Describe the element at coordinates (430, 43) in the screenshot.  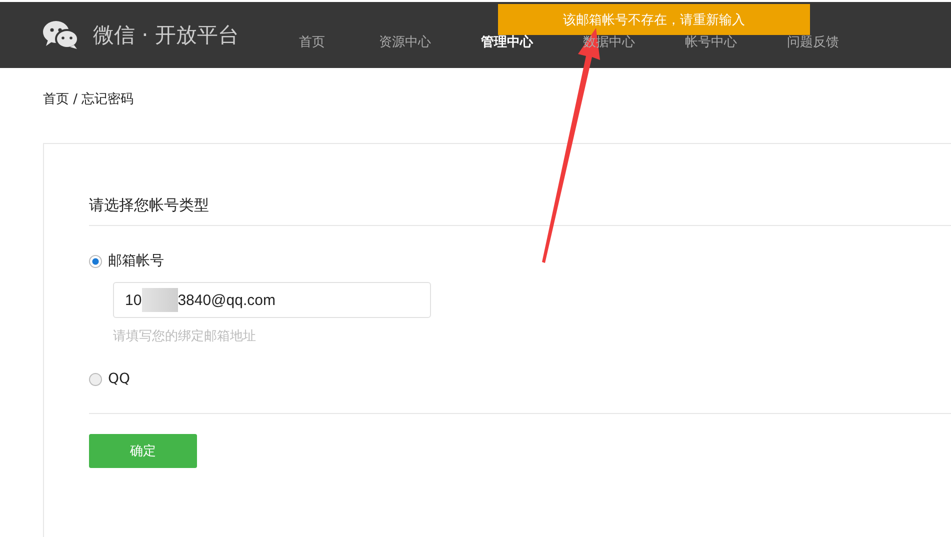
I see `nav-tab: 资源中心` at that location.